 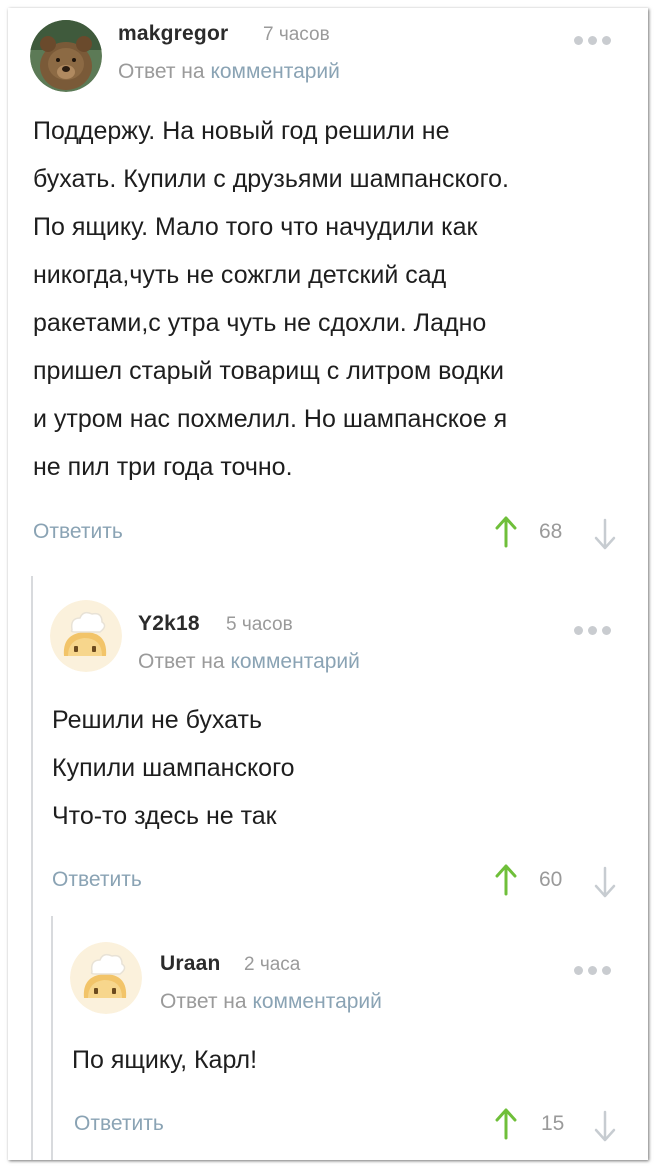 What do you see at coordinates (173, 34) in the screenshot?
I see `username: makgregor` at bounding box center [173, 34].